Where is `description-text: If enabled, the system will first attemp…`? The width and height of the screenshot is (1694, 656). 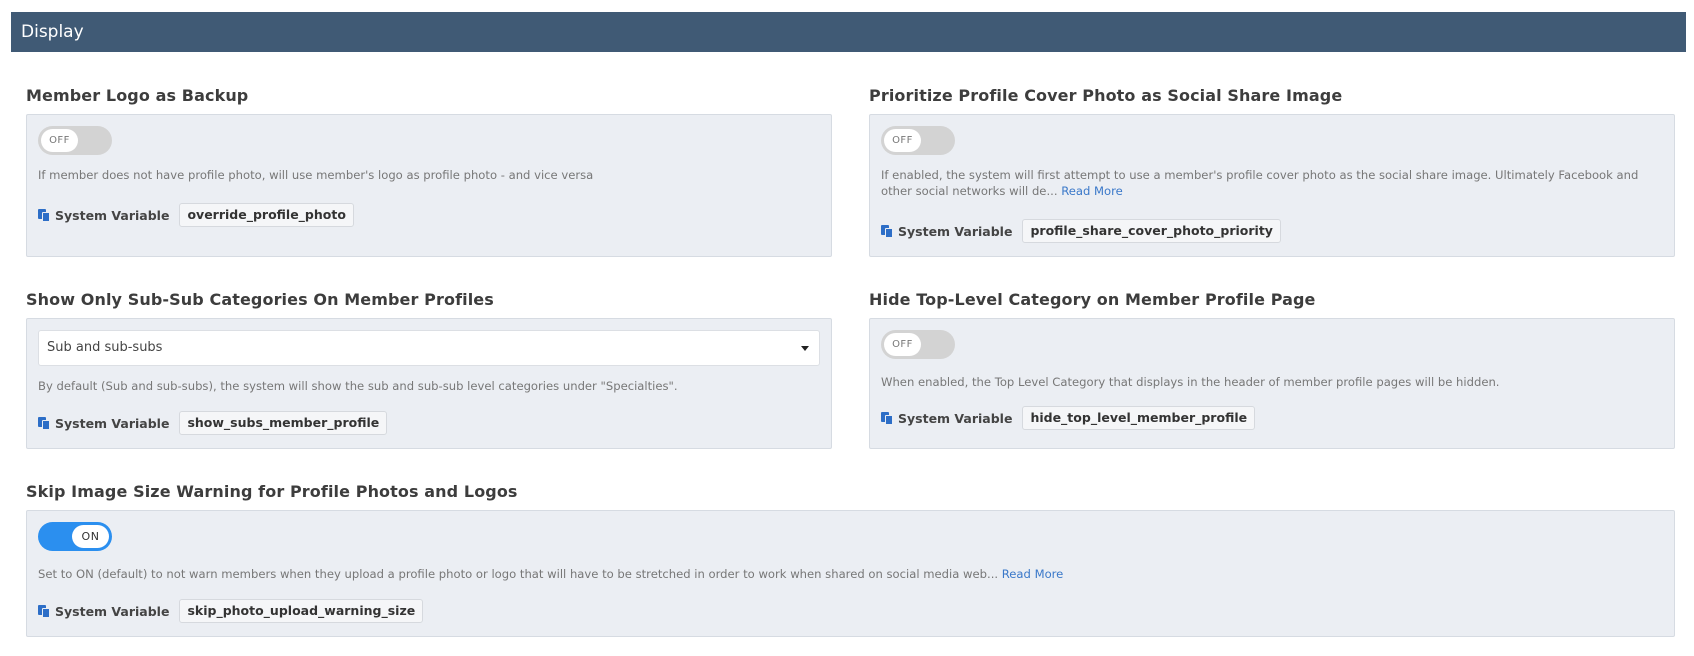
description-text: If enabled, the system will first attemp… is located at coordinates (1260, 183).